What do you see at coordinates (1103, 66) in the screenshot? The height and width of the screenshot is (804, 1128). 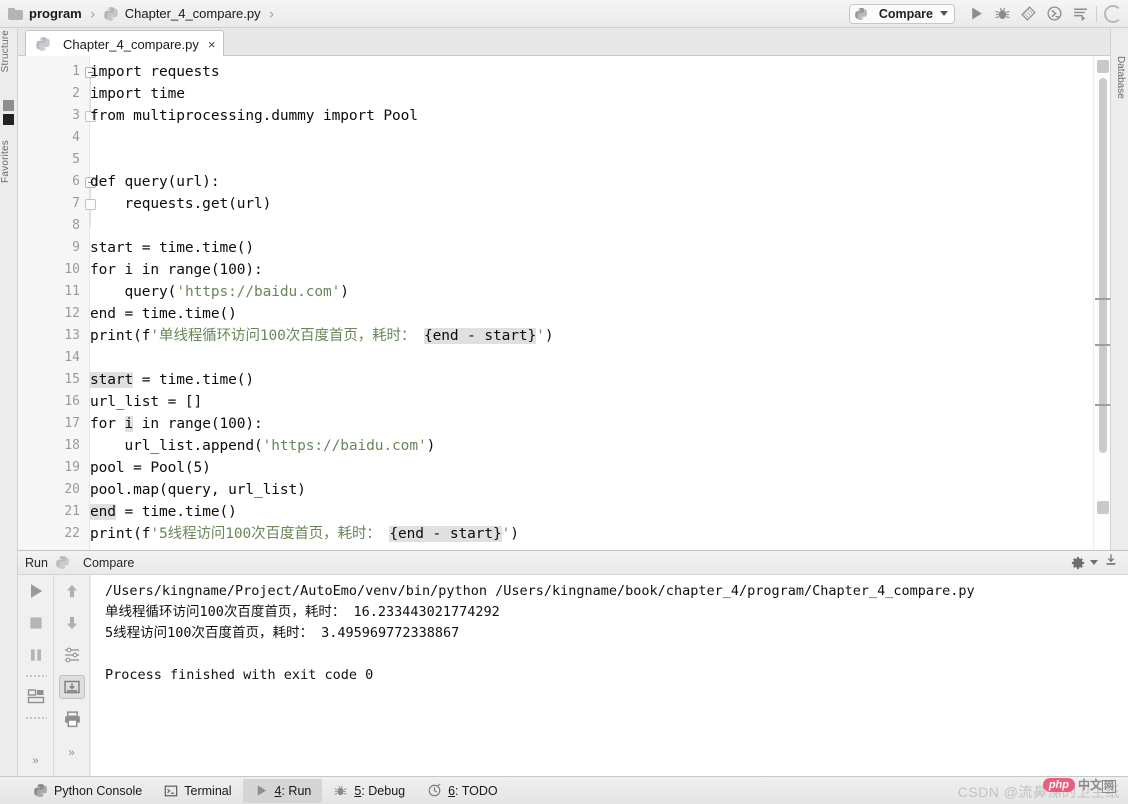 I see `scrollbar-top-marker` at bounding box center [1103, 66].